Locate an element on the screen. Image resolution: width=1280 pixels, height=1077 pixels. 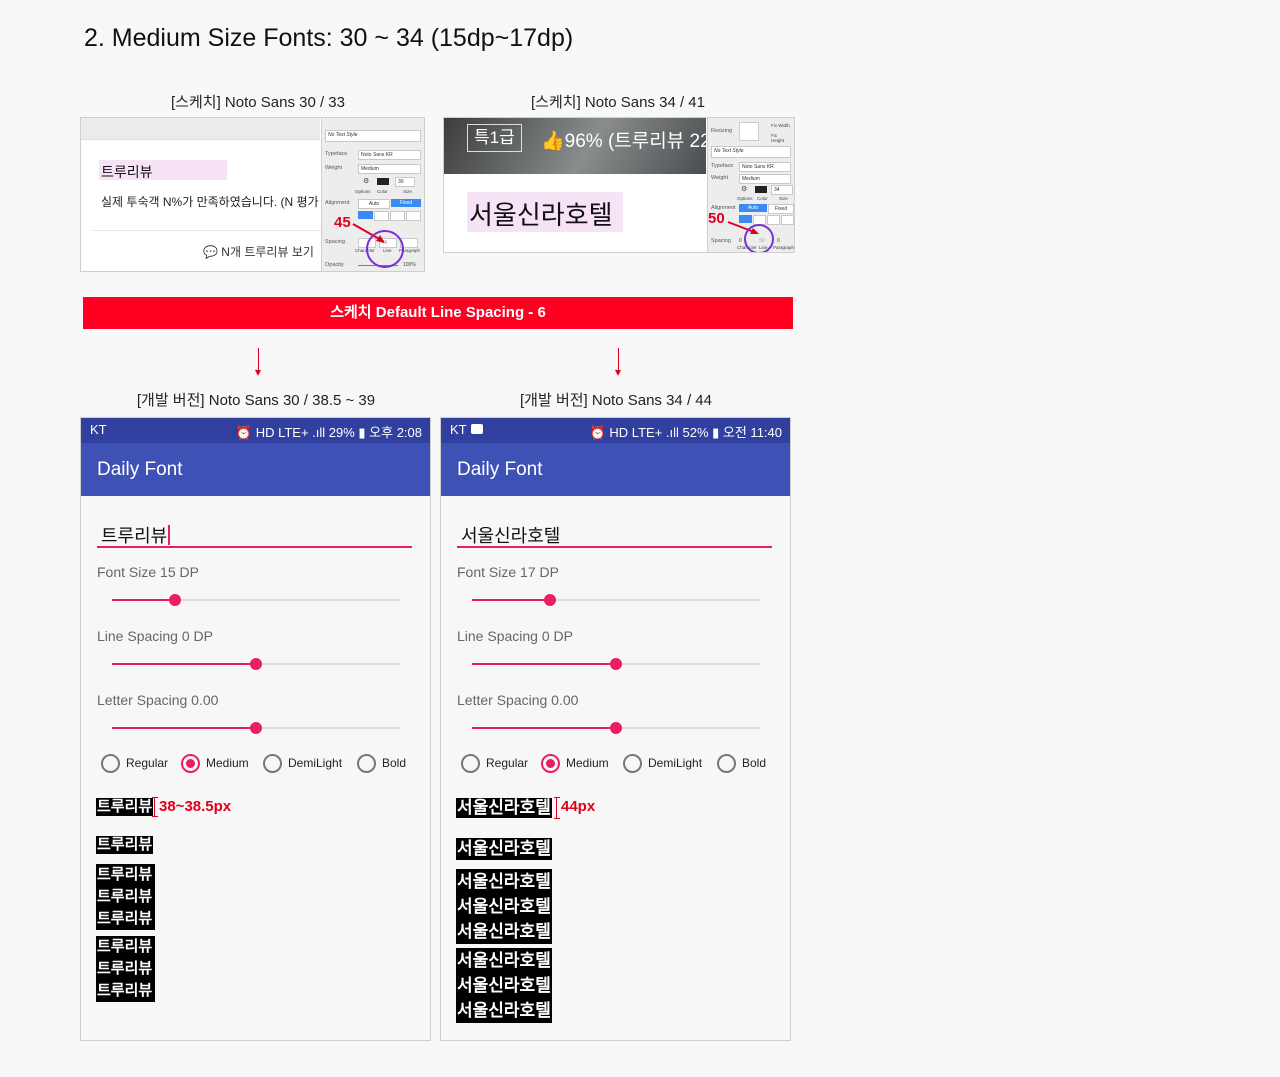
alignment-label: Alignment is located at coordinates (337, 203).